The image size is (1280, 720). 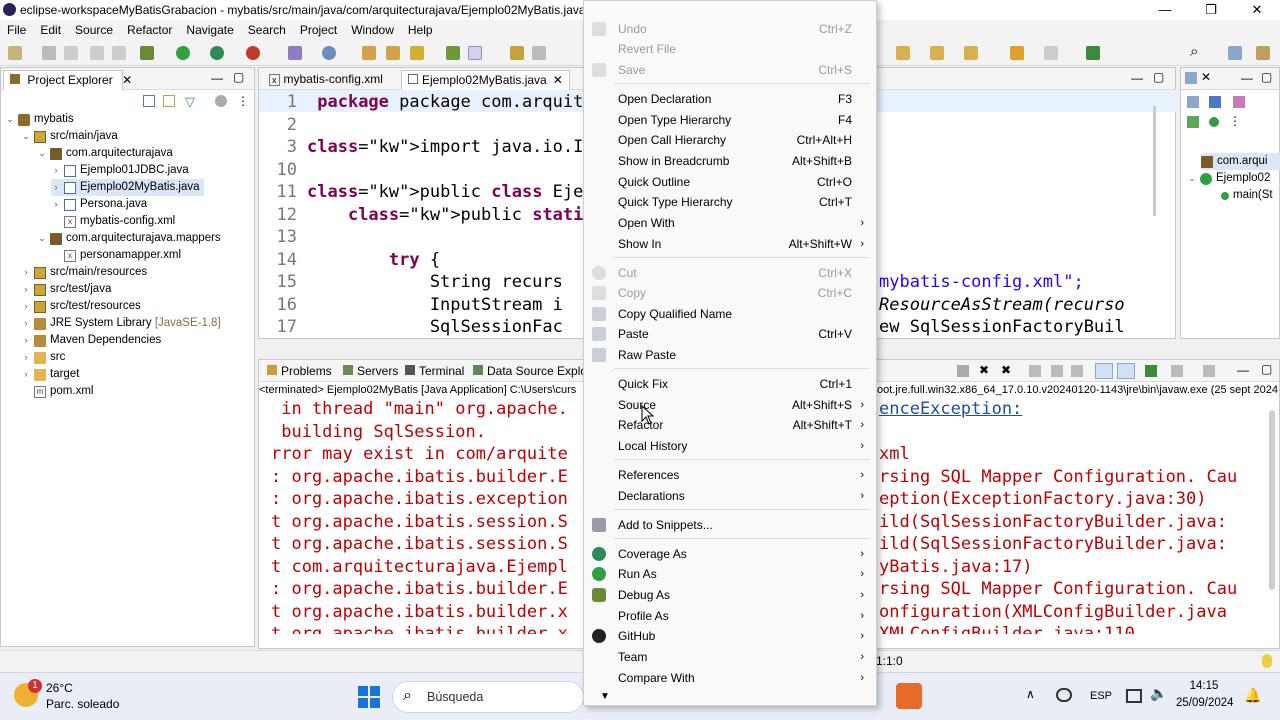 What do you see at coordinates (369, 697) in the screenshot?
I see `windows-start-icon` at bounding box center [369, 697].